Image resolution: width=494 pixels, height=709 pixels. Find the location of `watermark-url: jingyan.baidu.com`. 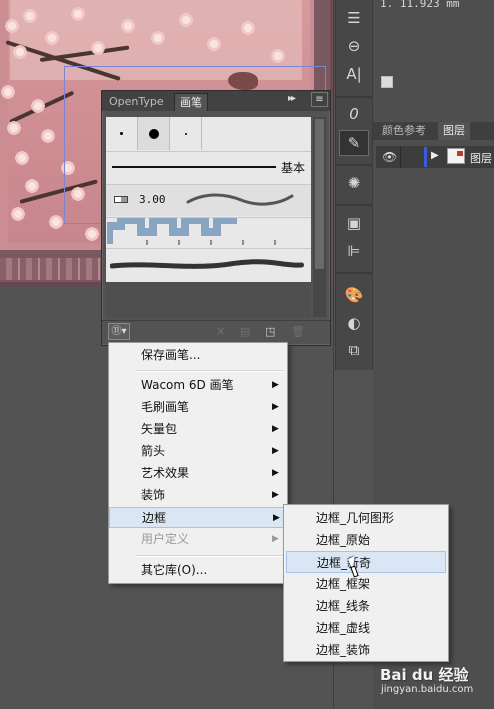

watermark-url: jingyan.baidu.com is located at coordinates (427, 689).